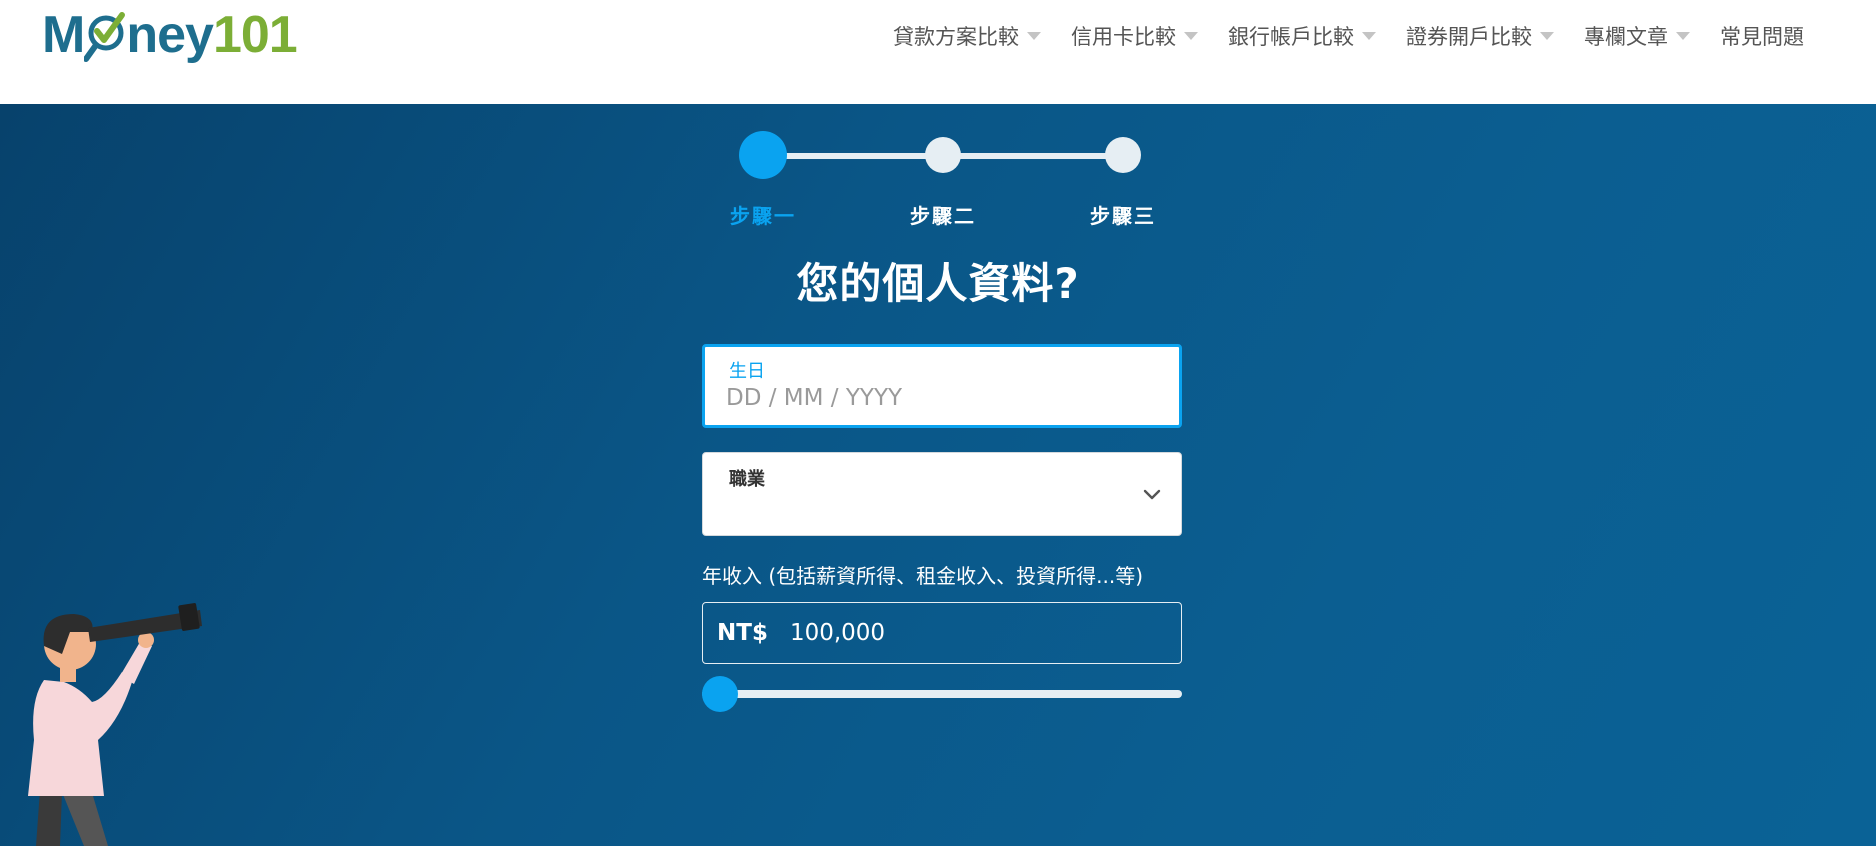 The image size is (1876, 846). I want to click on chevron-down-icon, so click(1152, 494).